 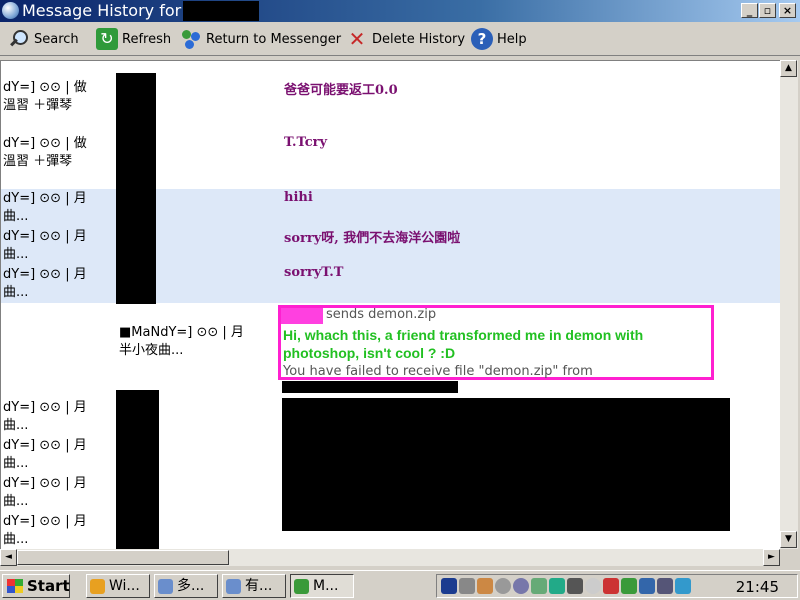 What do you see at coordinates (314, 272) in the screenshot?
I see `message-text: sorryT.T` at bounding box center [314, 272].